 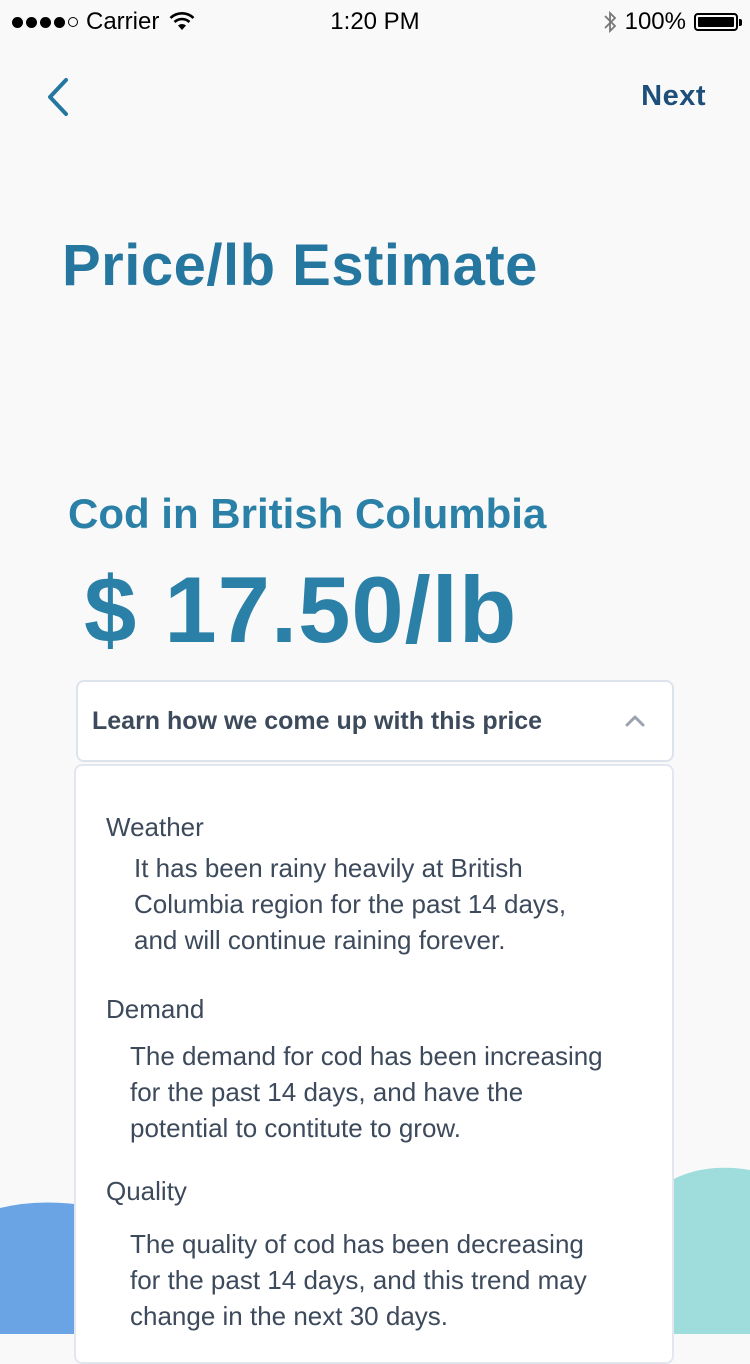 I want to click on weather-line: It has been rainy heavily at British, so click(x=328, y=868).